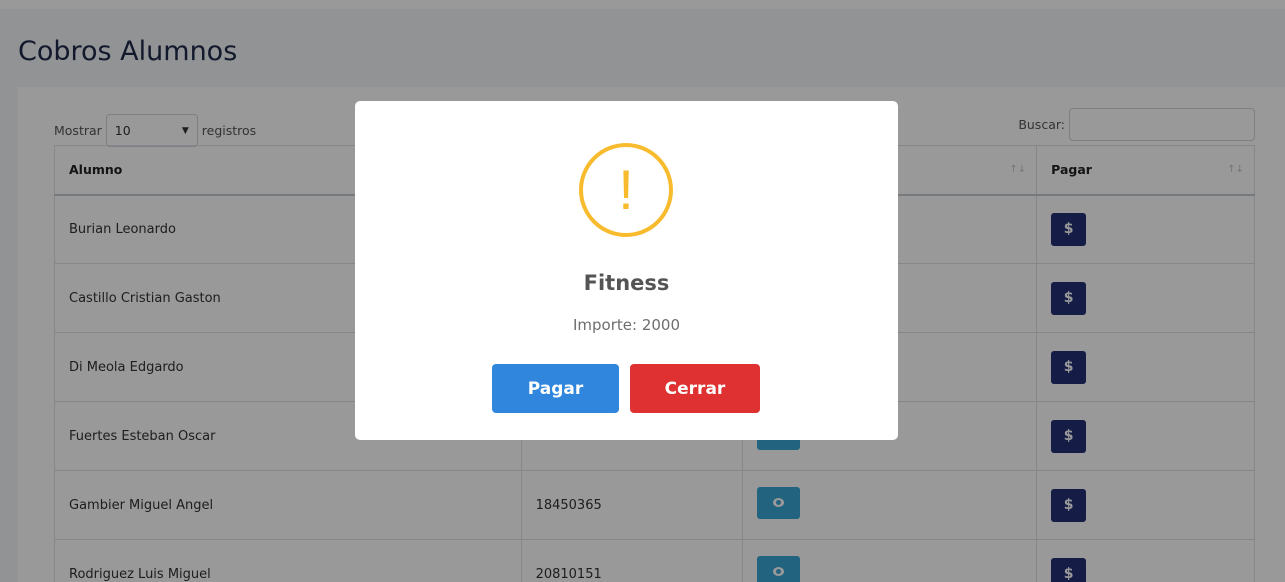  Describe the element at coordinates (626, 190) in the screenshot. I see `warning-icon: !` at that location.